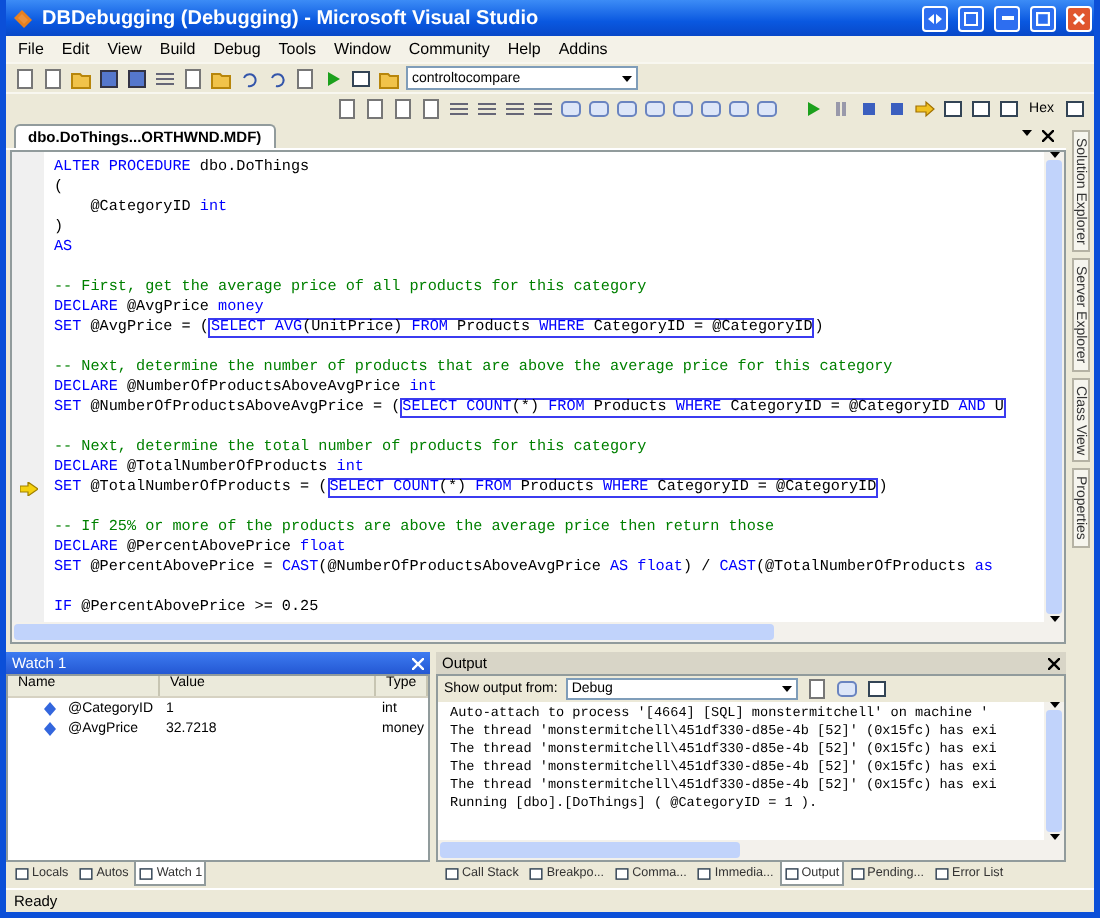  I want to click on window-title: DBDebugging (Debugging) - Microsoft Visual Studio, so click(291, 18).